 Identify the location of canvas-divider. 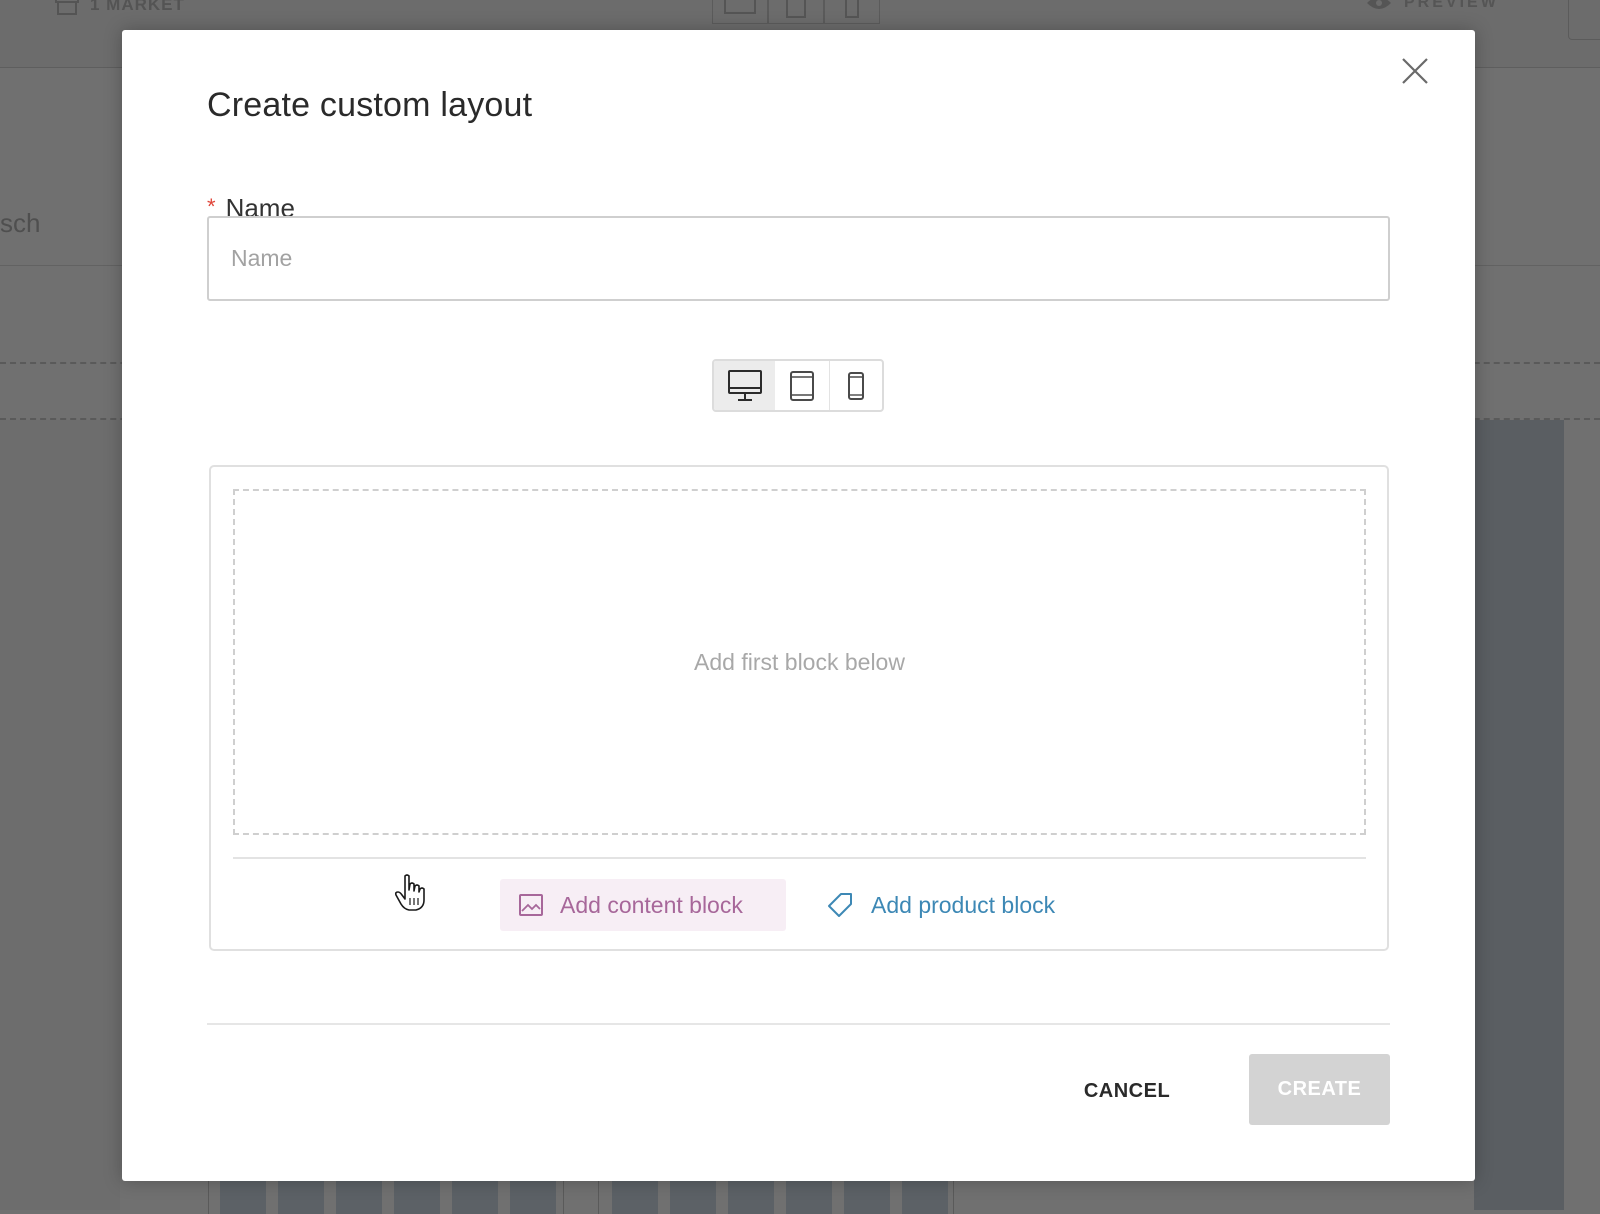
(799, 858).